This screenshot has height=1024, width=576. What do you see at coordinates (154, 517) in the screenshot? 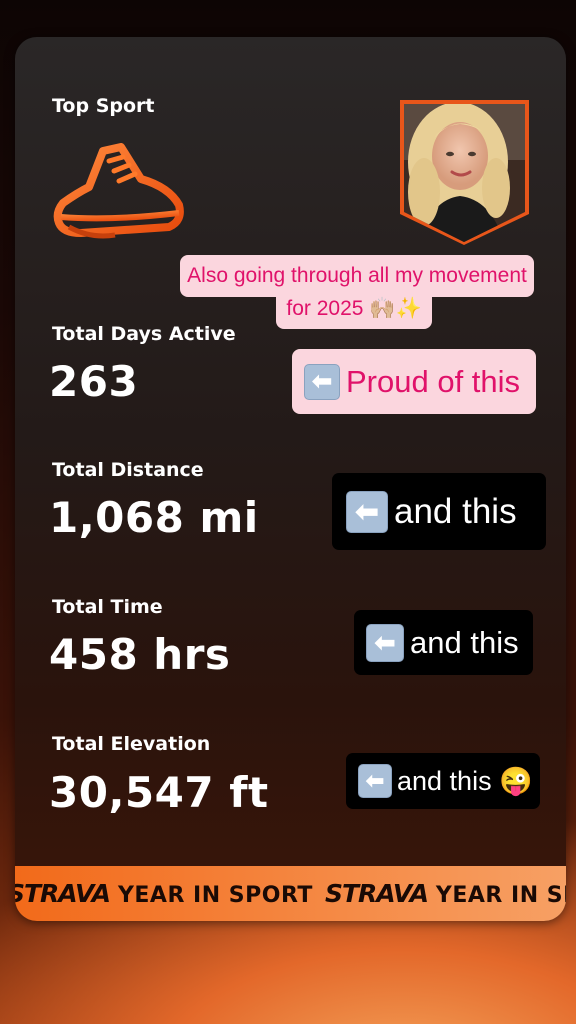
I see `distance-value: 1,068 mi` at bounding box center [154, 517].